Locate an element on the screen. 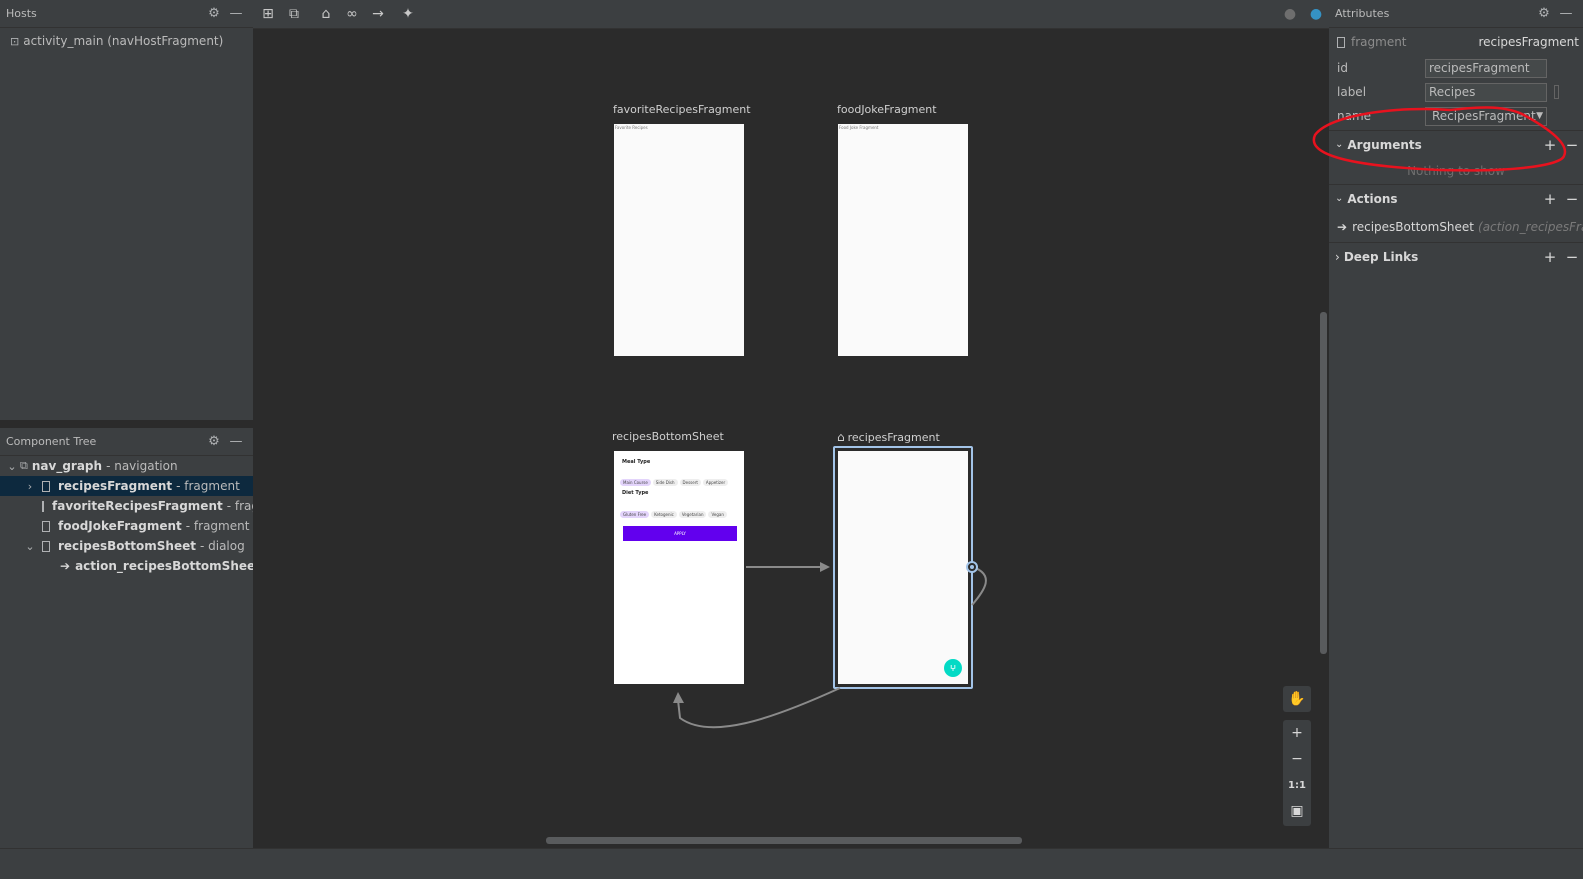 This screenshot has height=879, width=1583. action-list-item: ➔ recipesBottomSheet (action_recipesFrag is located at coordinates (1456, 227).